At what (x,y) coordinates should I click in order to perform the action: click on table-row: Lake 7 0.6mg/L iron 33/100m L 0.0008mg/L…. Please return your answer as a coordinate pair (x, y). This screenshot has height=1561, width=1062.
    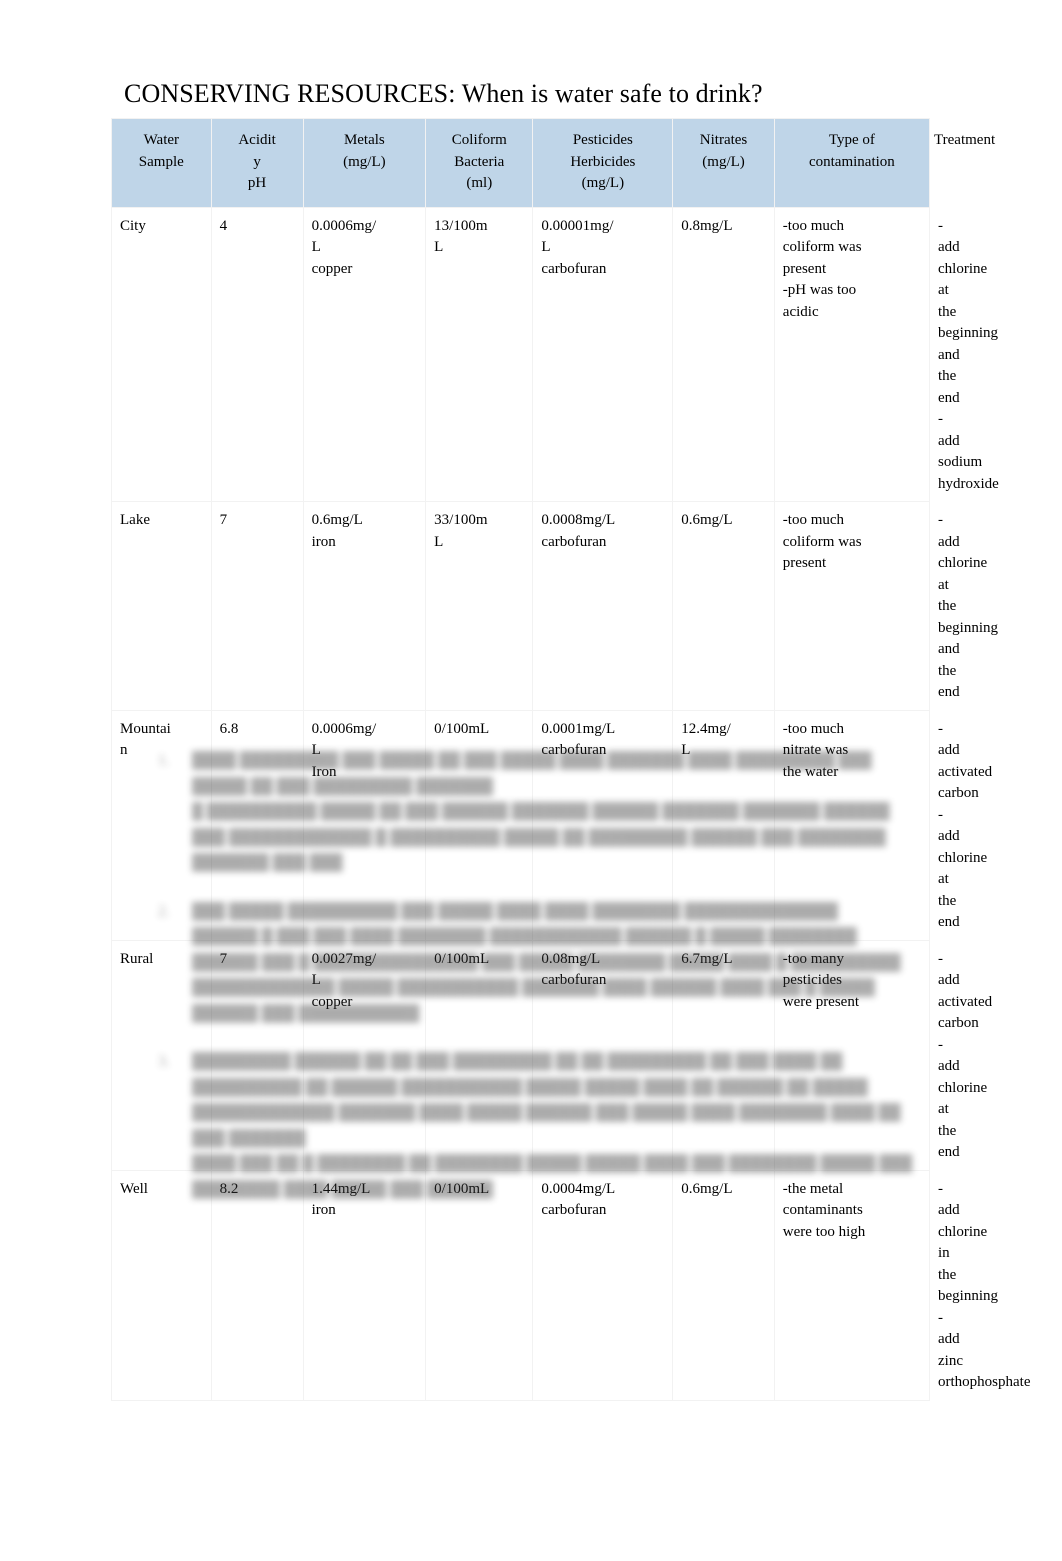
    Looking at the image, I should click on (554, 606).